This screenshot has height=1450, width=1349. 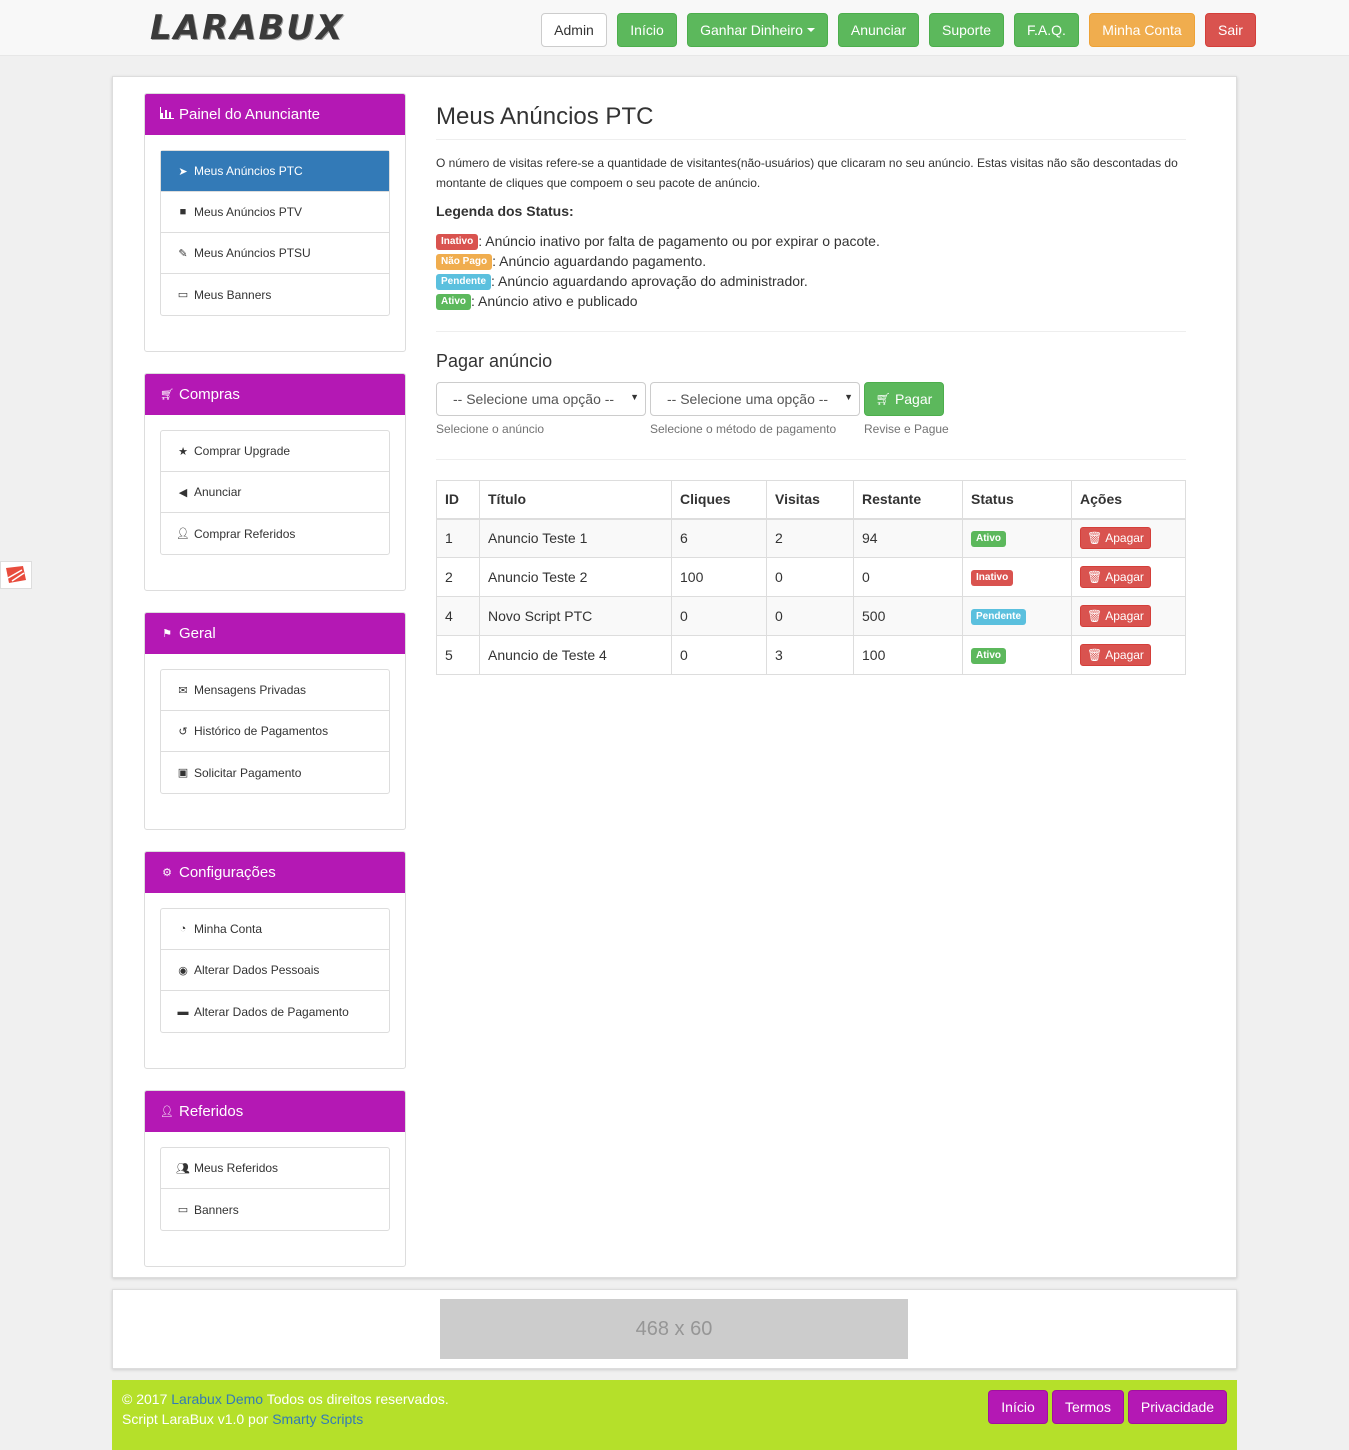 I want to click on admin-button: Admin, so click(x=574, y=30).